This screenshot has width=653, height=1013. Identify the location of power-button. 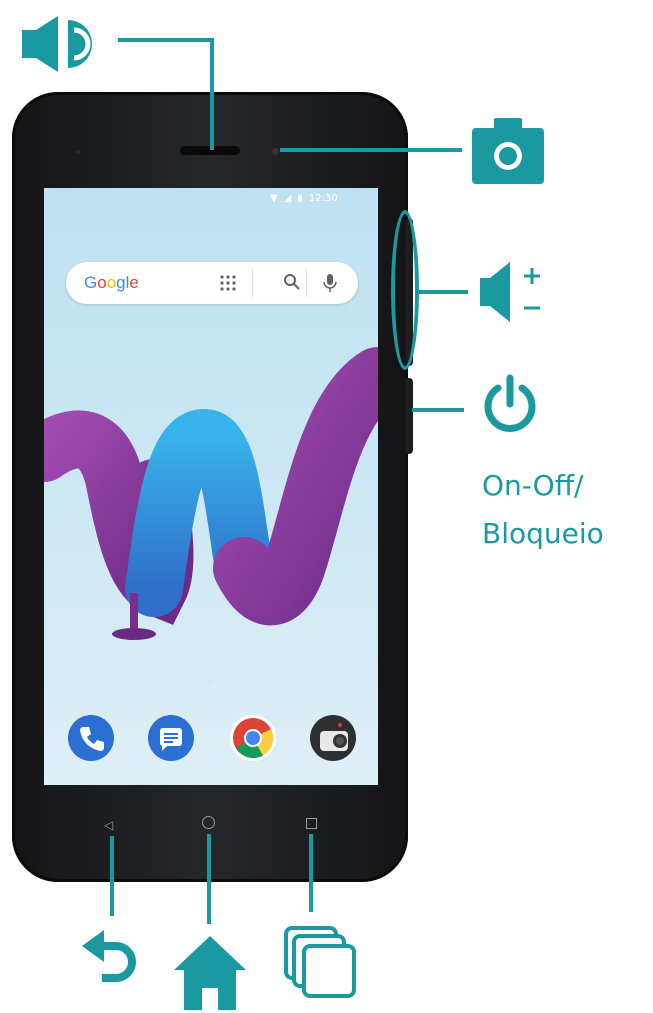
(409, 416).